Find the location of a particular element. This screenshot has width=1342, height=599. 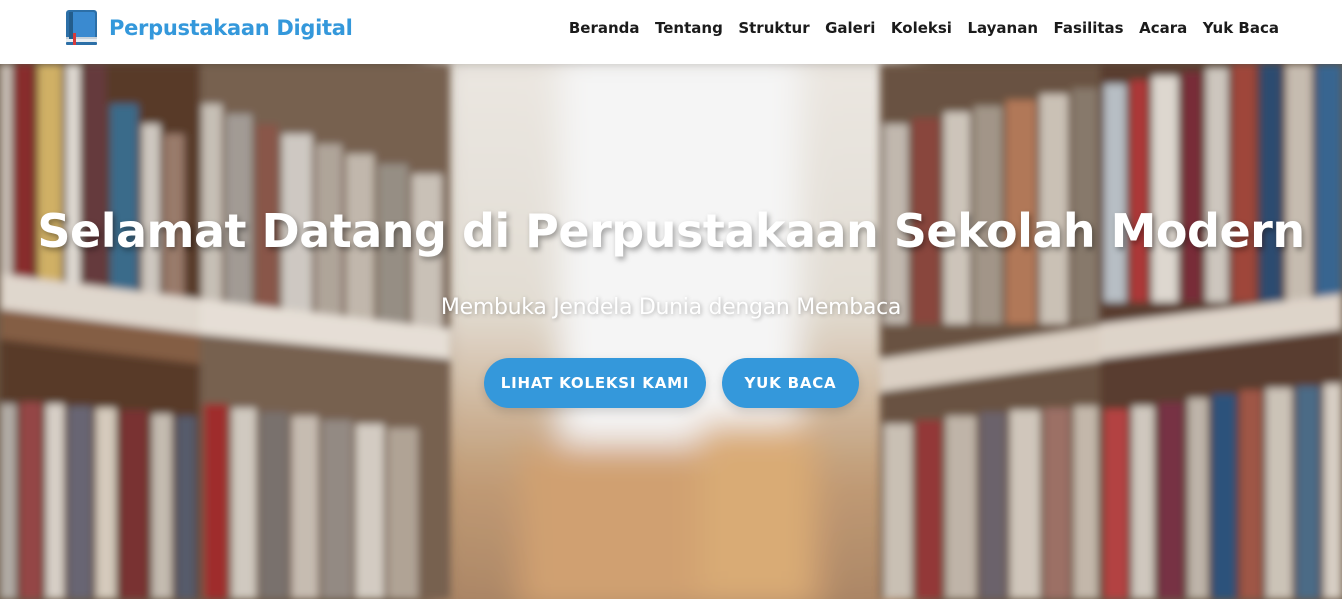

nav-link-galeri: Galeri is located at coordinates (850, 28).